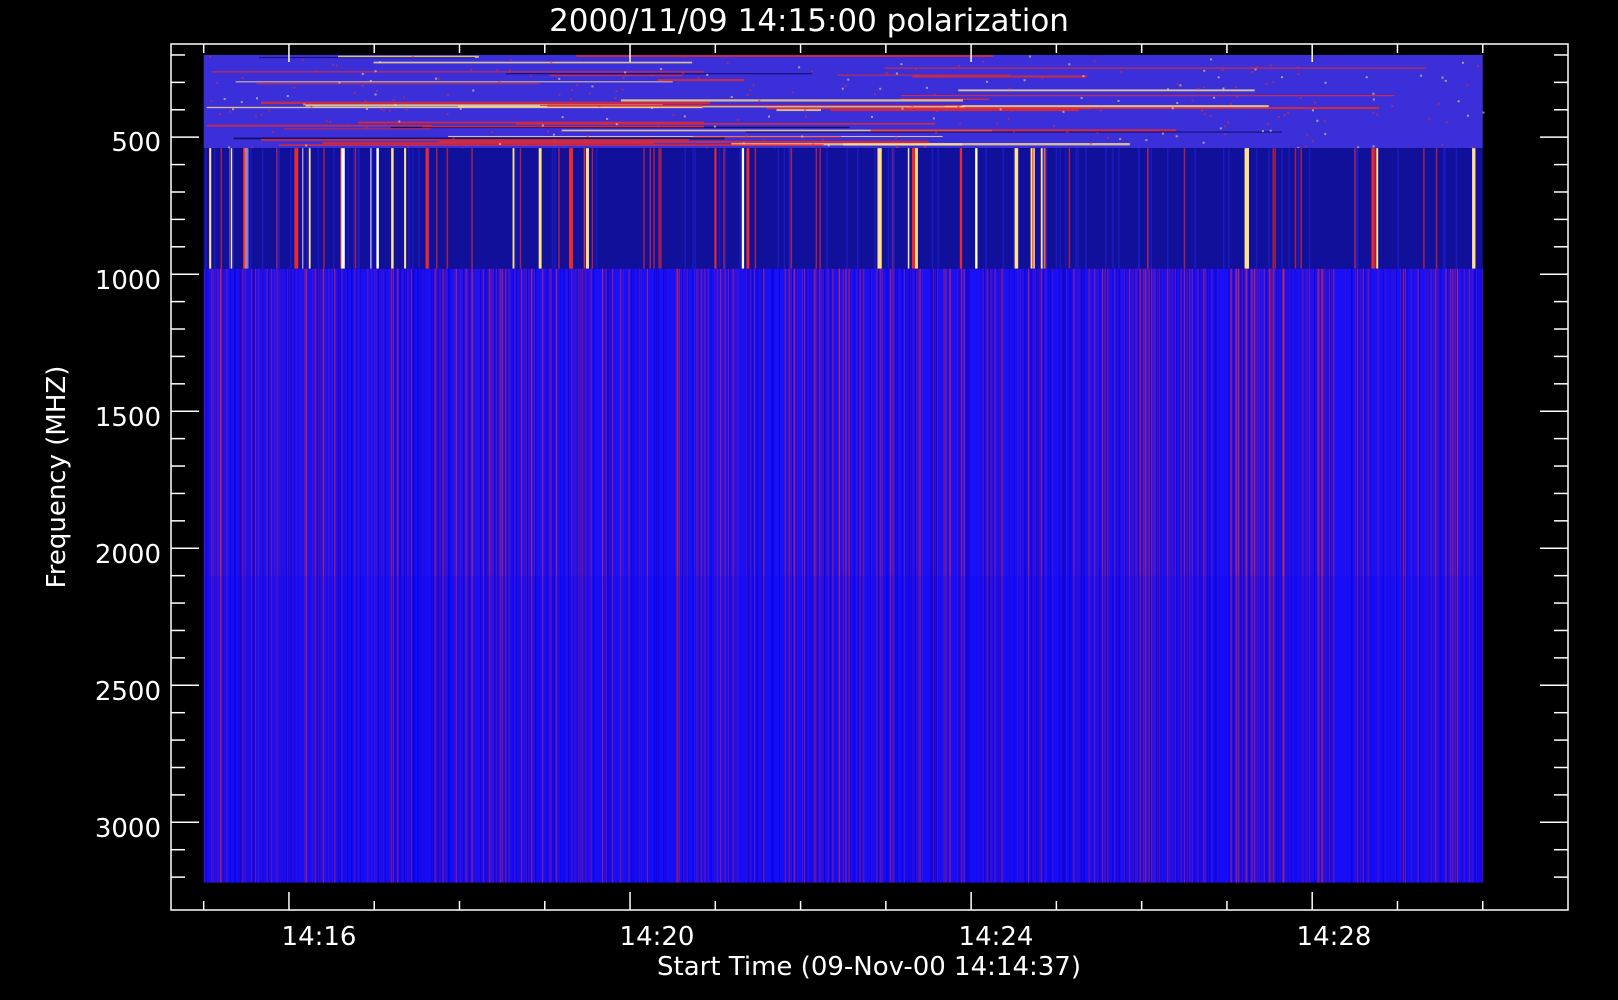 This screenshot has width=1618, height=1000. I want to click on x-tick-label: 14:20, so click(657, 937).